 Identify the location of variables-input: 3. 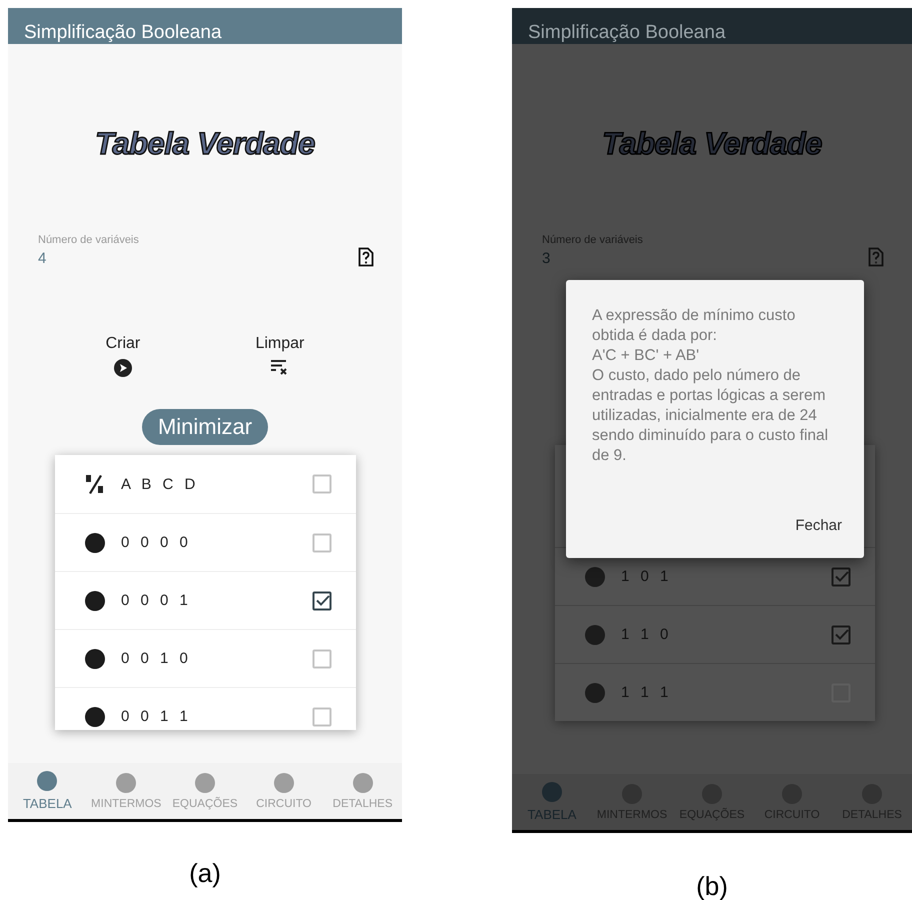
(546, 258).